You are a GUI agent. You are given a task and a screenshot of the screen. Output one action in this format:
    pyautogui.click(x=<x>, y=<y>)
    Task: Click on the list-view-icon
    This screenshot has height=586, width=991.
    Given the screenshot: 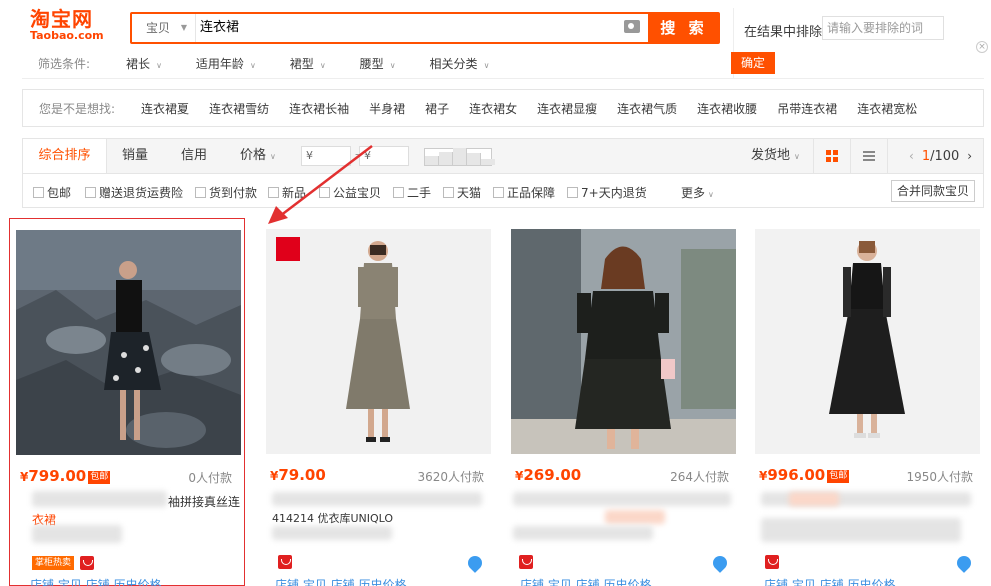 What is the action you would take?
    pyautogui.click(x=869, y=156)
    